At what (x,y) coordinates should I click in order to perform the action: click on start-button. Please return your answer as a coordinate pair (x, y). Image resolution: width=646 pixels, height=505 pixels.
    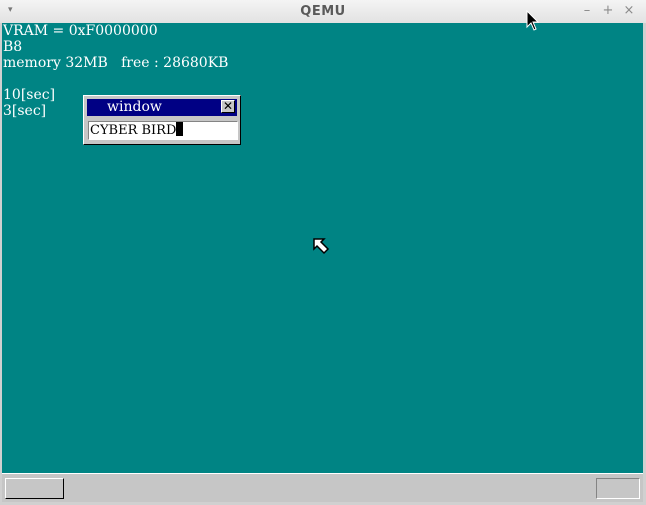
    Looking at the image, I should click on (34, 488).